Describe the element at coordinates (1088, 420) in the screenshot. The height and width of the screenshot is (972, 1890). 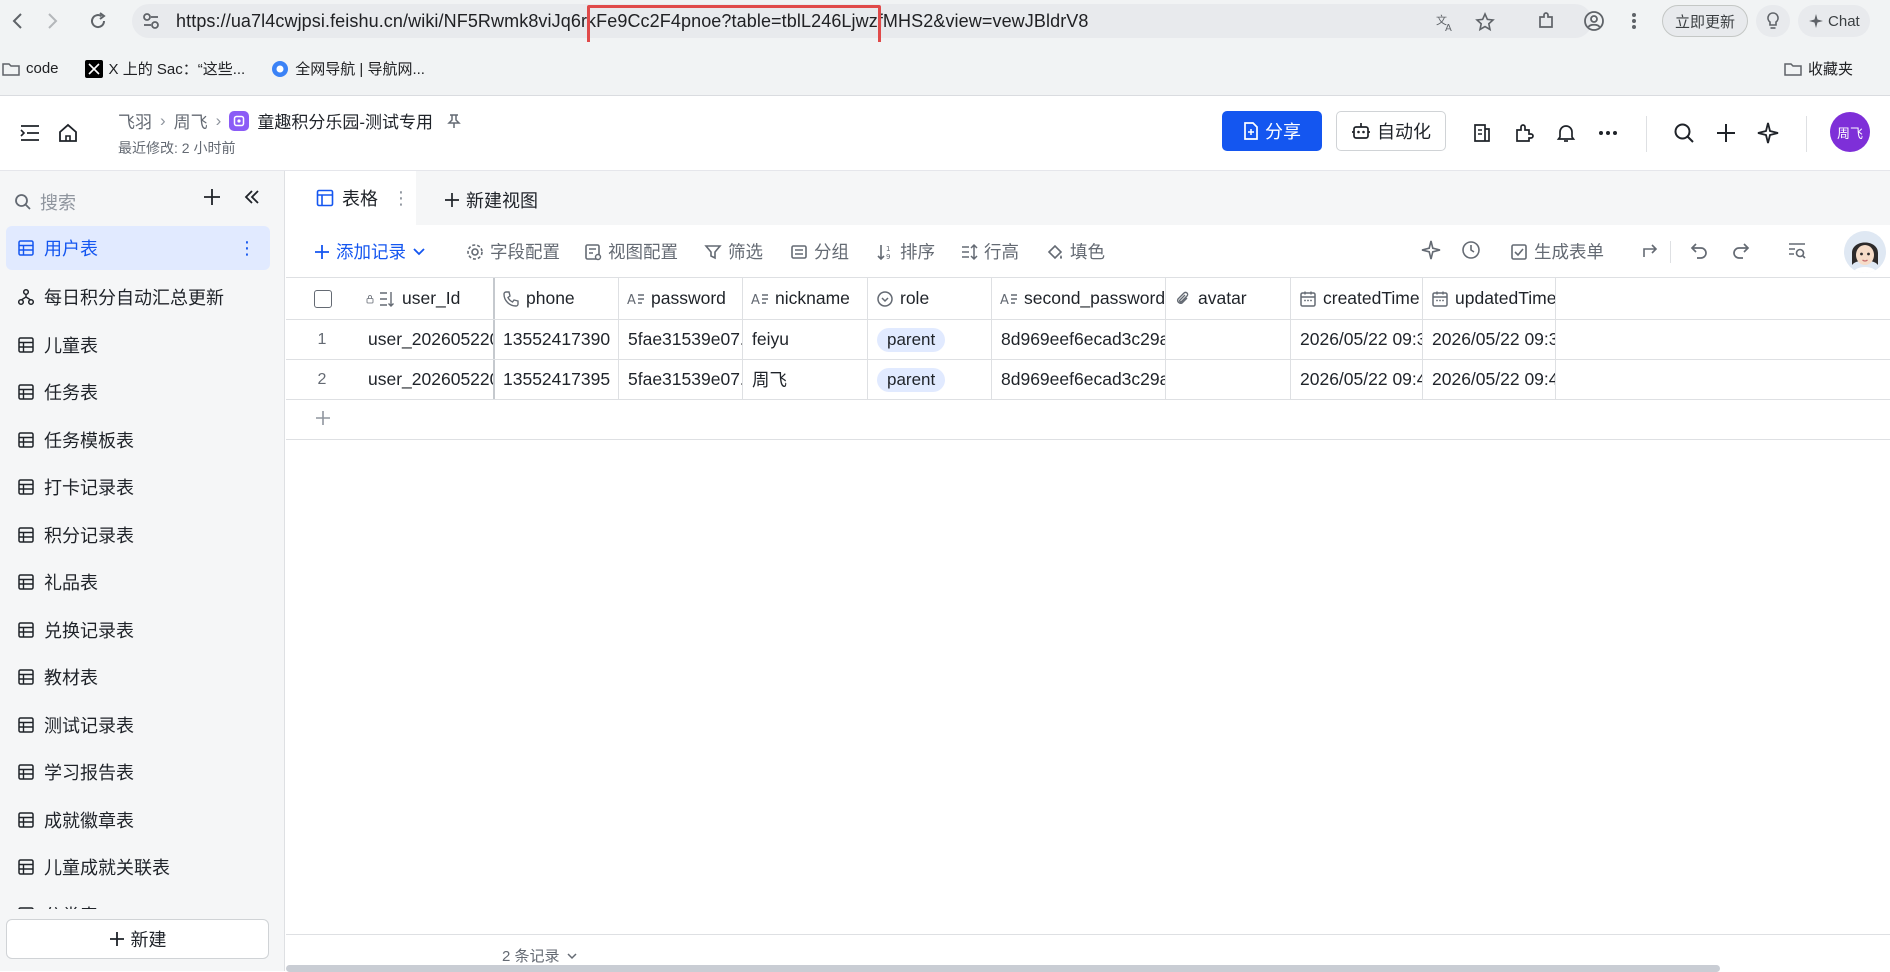
I see `add-row` at that location.